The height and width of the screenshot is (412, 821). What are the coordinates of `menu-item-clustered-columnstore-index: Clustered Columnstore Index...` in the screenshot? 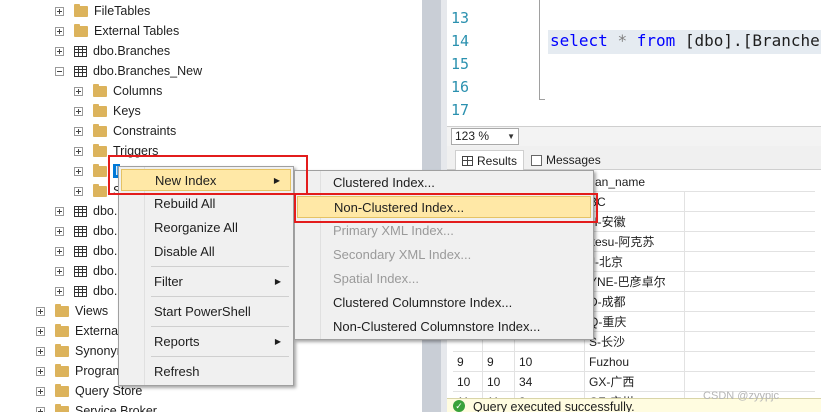 It's located at (444, 303).